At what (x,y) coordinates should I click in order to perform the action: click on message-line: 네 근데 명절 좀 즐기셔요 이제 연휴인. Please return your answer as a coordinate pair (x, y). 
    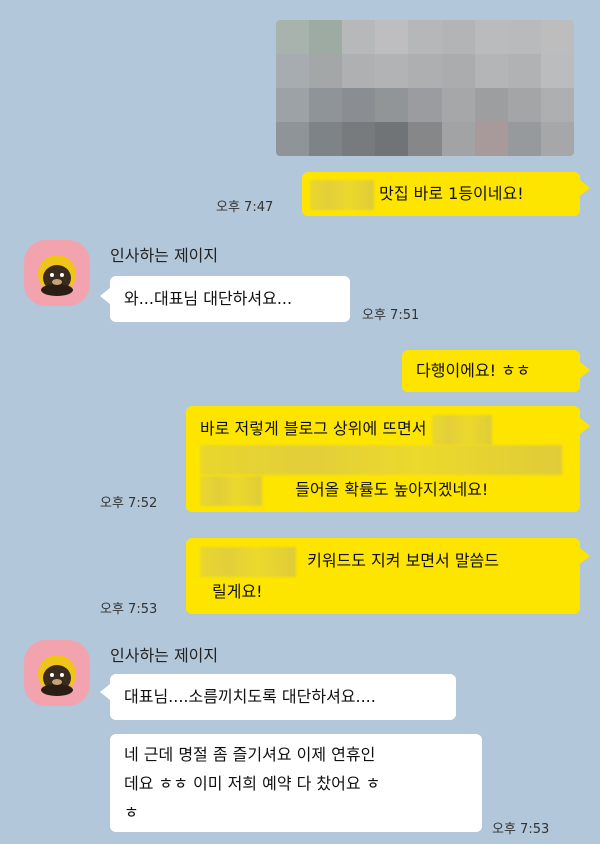
    Looking at the image, I should click on (250, 754).